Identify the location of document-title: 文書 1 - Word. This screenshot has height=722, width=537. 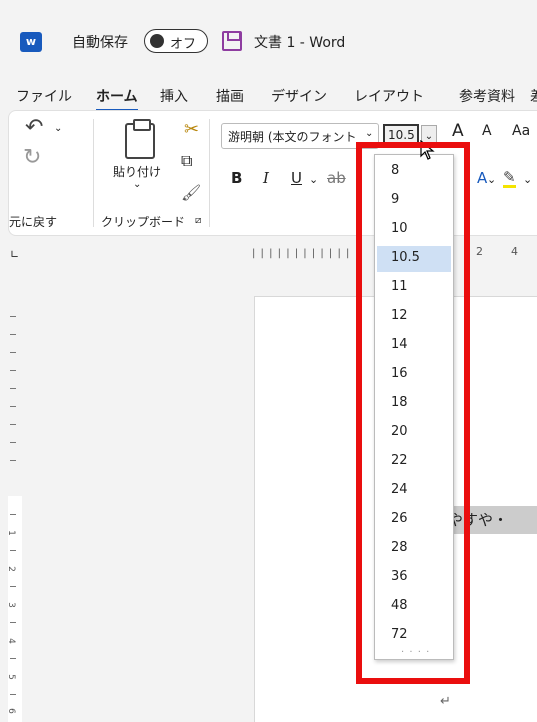
(300, 43).